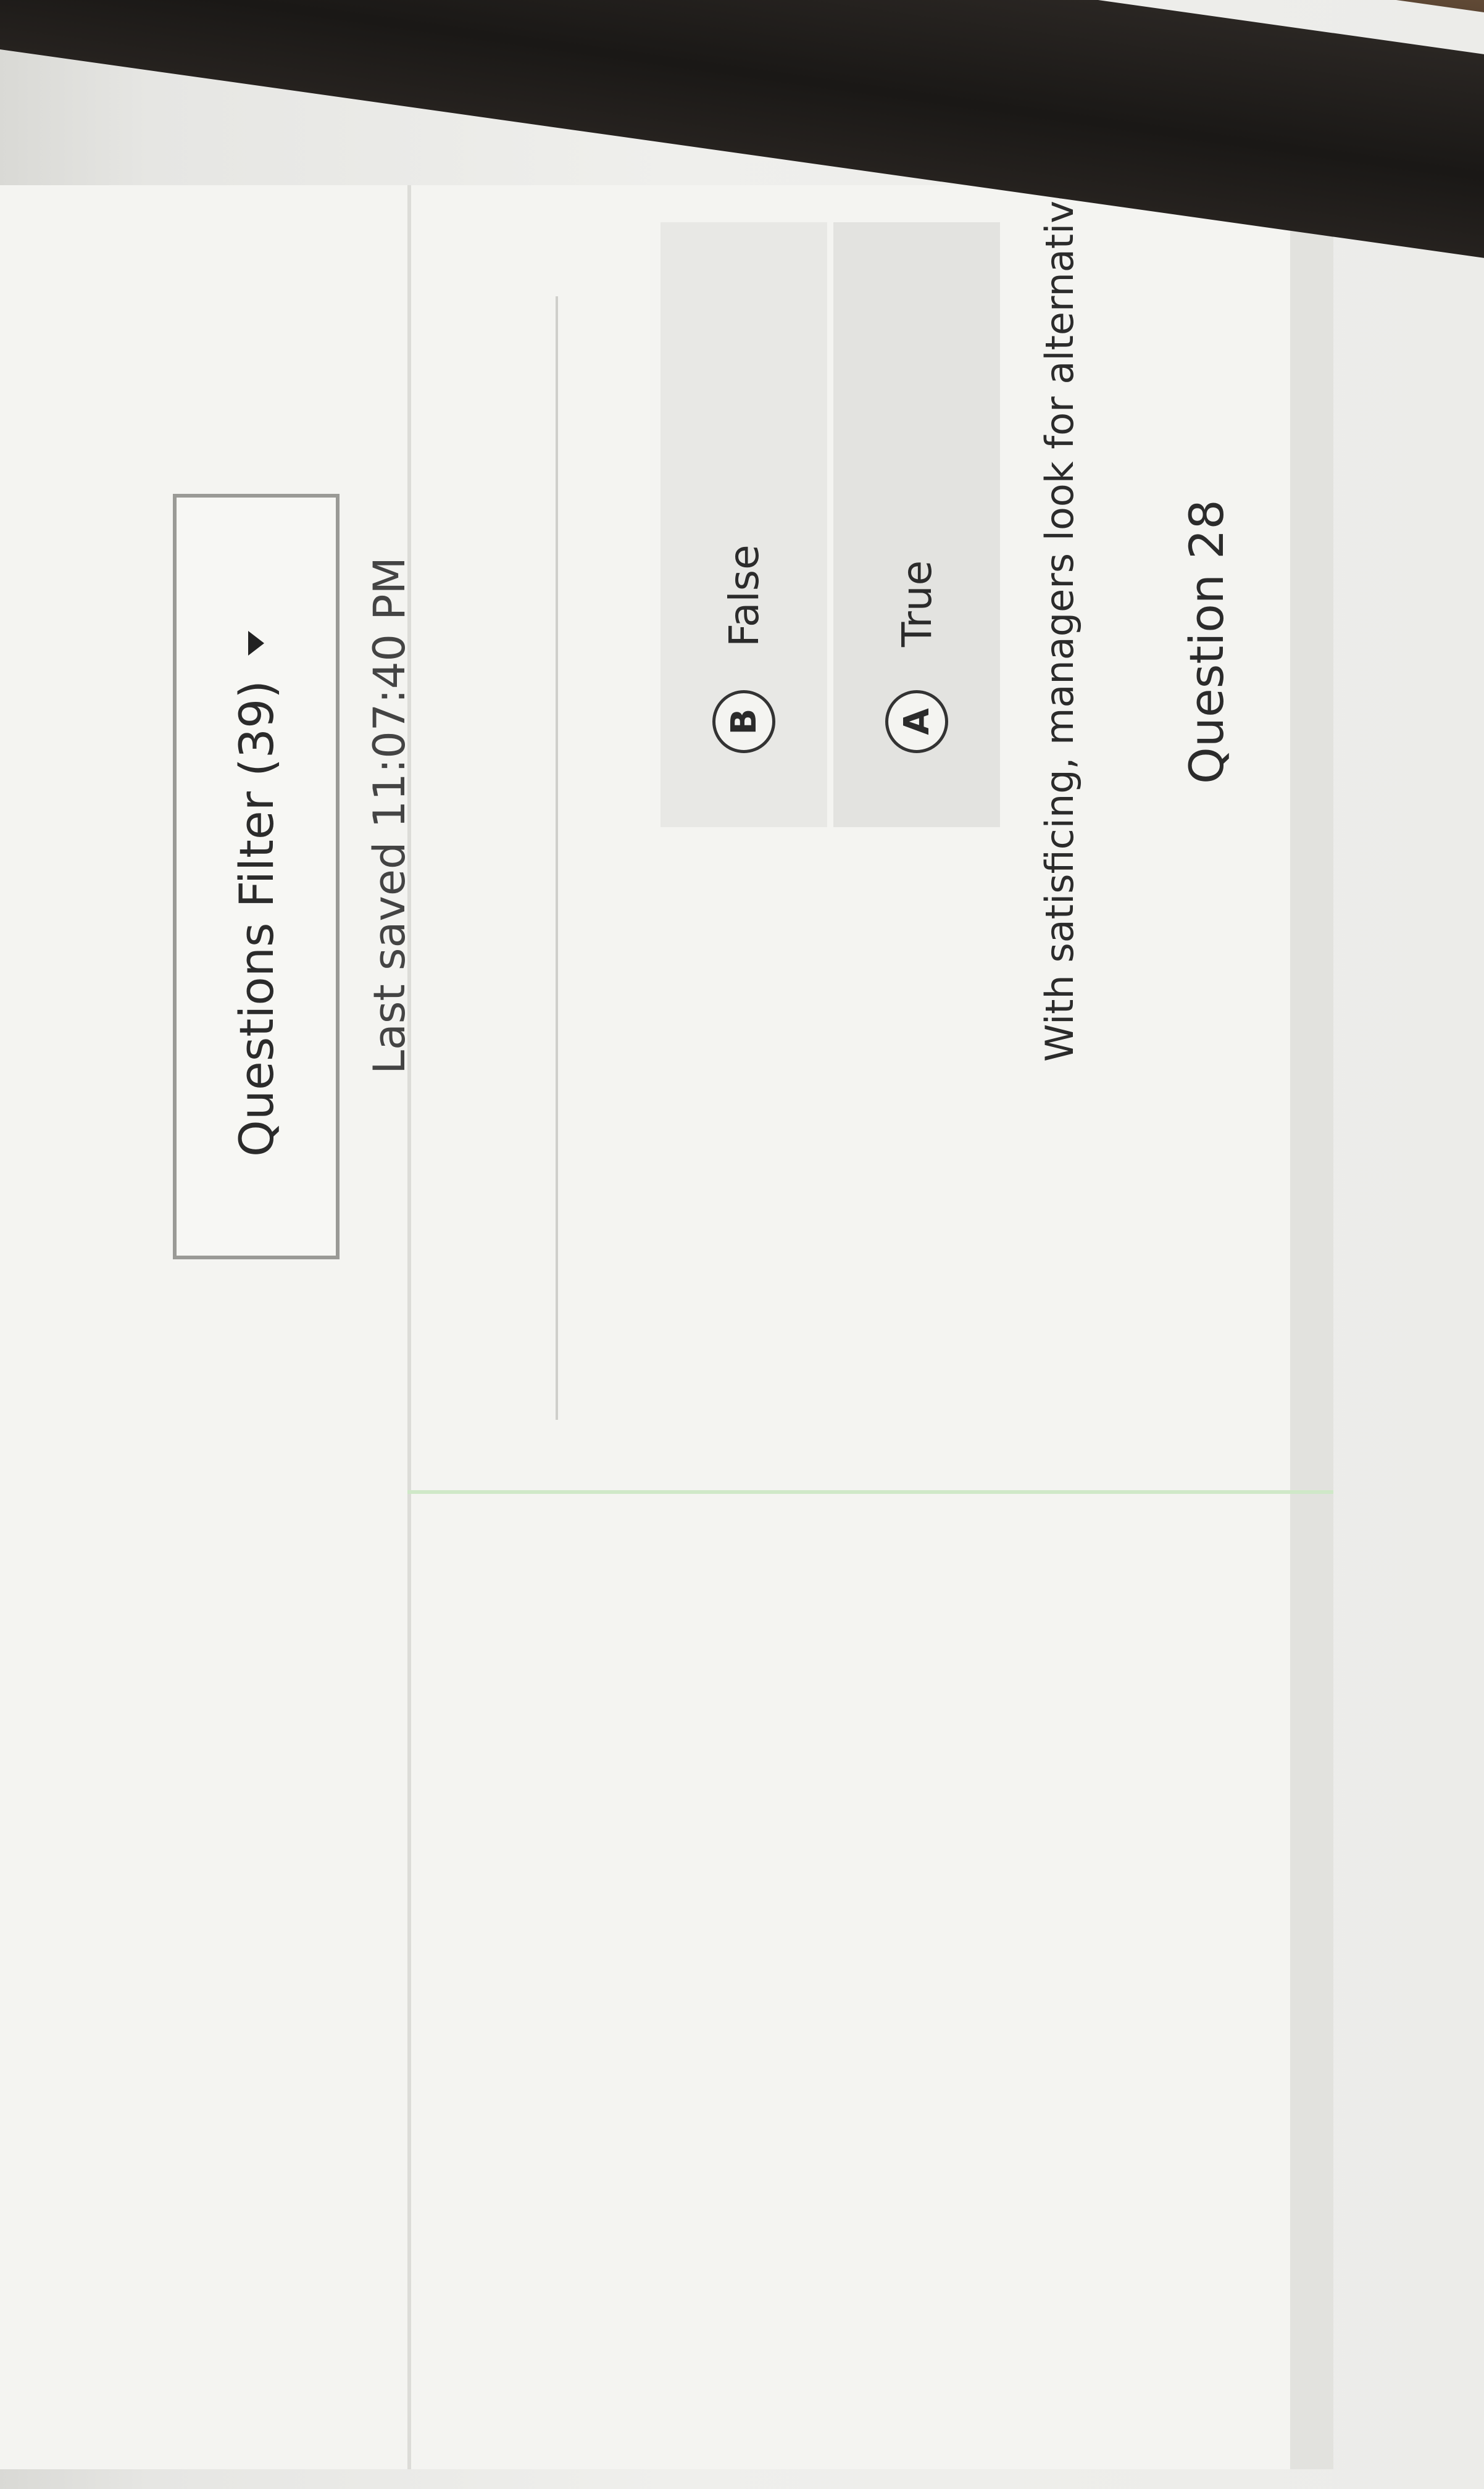 This screenshot has width=1484, height=2489. Describe the element at coordinates (916, 721) in the screenshot. I see `answer-badge-a: A` at that location.